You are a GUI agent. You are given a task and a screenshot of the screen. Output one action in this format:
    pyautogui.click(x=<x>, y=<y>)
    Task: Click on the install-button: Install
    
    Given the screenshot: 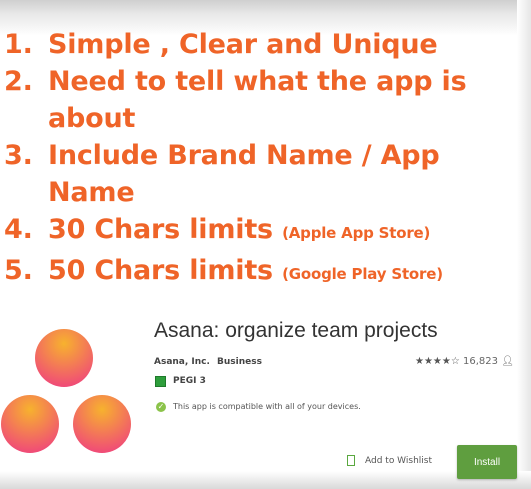 What is the action you would take?
    pyautogui.click(x=487, y=462)
    